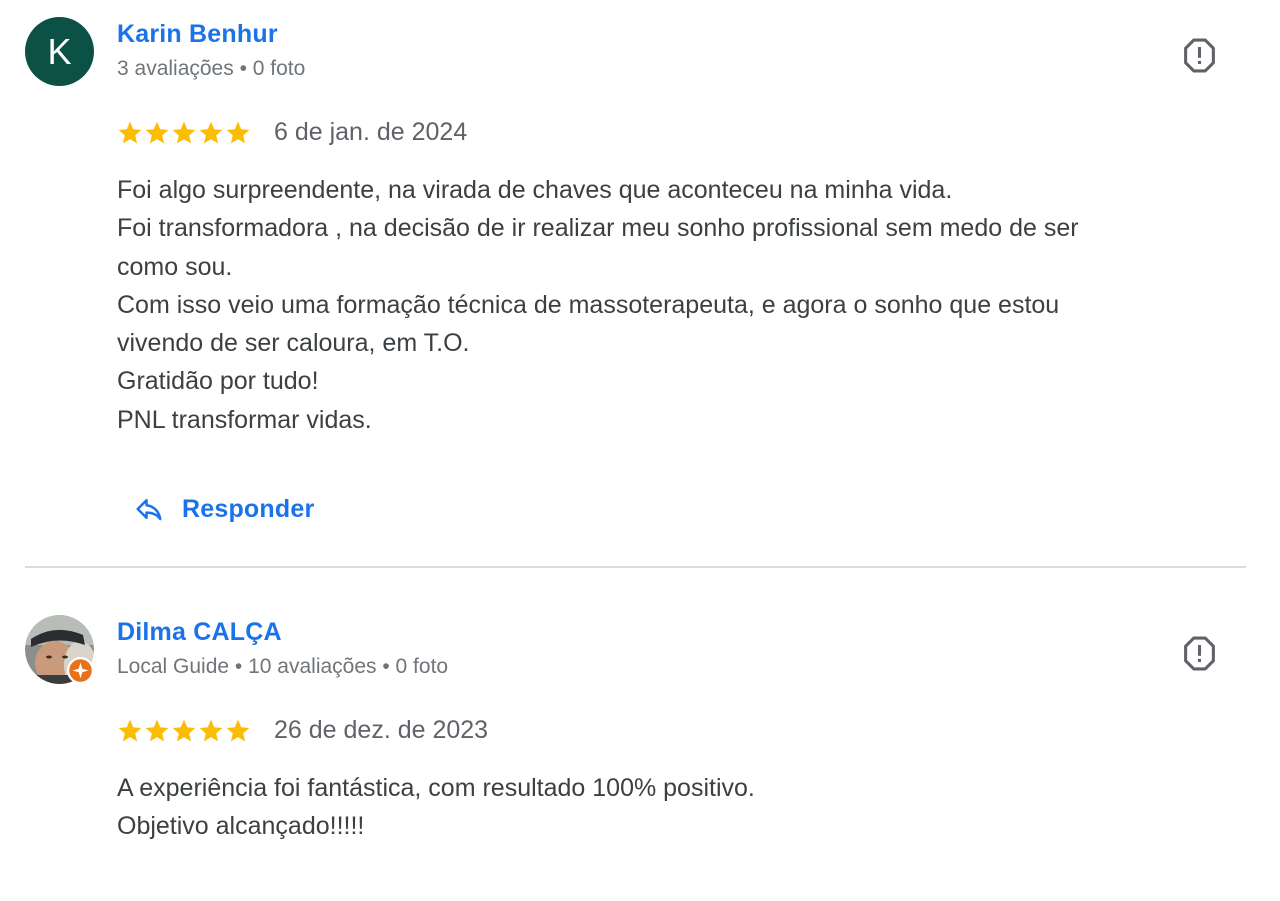  Describe the element at coordinates (199, 632) in the screenshot. I see `reviewer-name: Dilma CALÇA` at that location.